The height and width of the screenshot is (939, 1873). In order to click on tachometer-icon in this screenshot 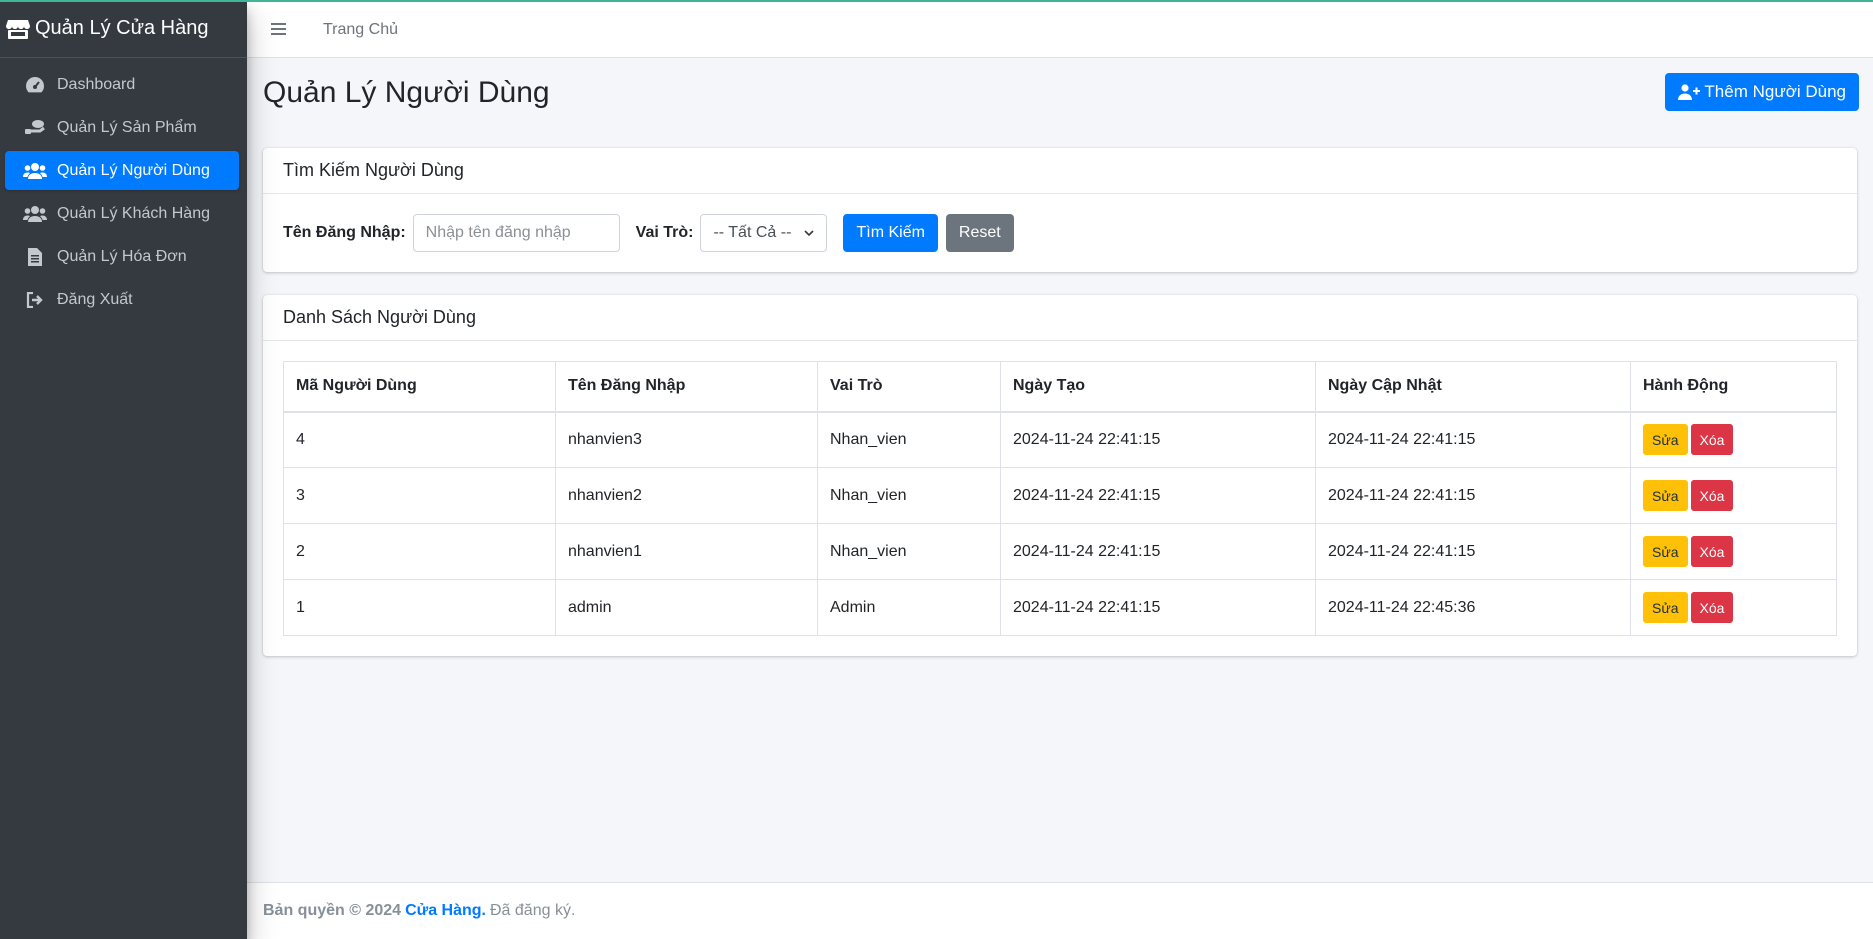, I will do `click(35, 85)`.